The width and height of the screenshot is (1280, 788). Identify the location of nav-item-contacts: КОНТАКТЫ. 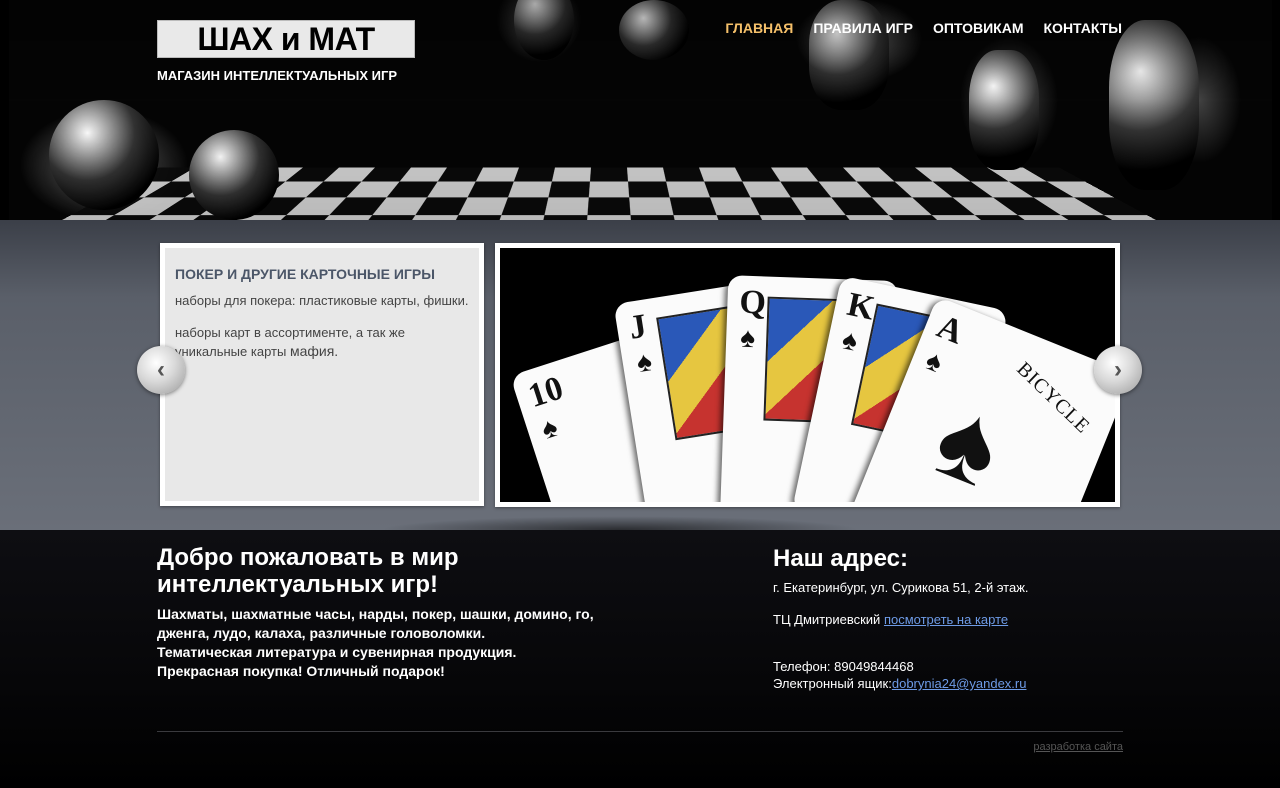
(1083, 28).